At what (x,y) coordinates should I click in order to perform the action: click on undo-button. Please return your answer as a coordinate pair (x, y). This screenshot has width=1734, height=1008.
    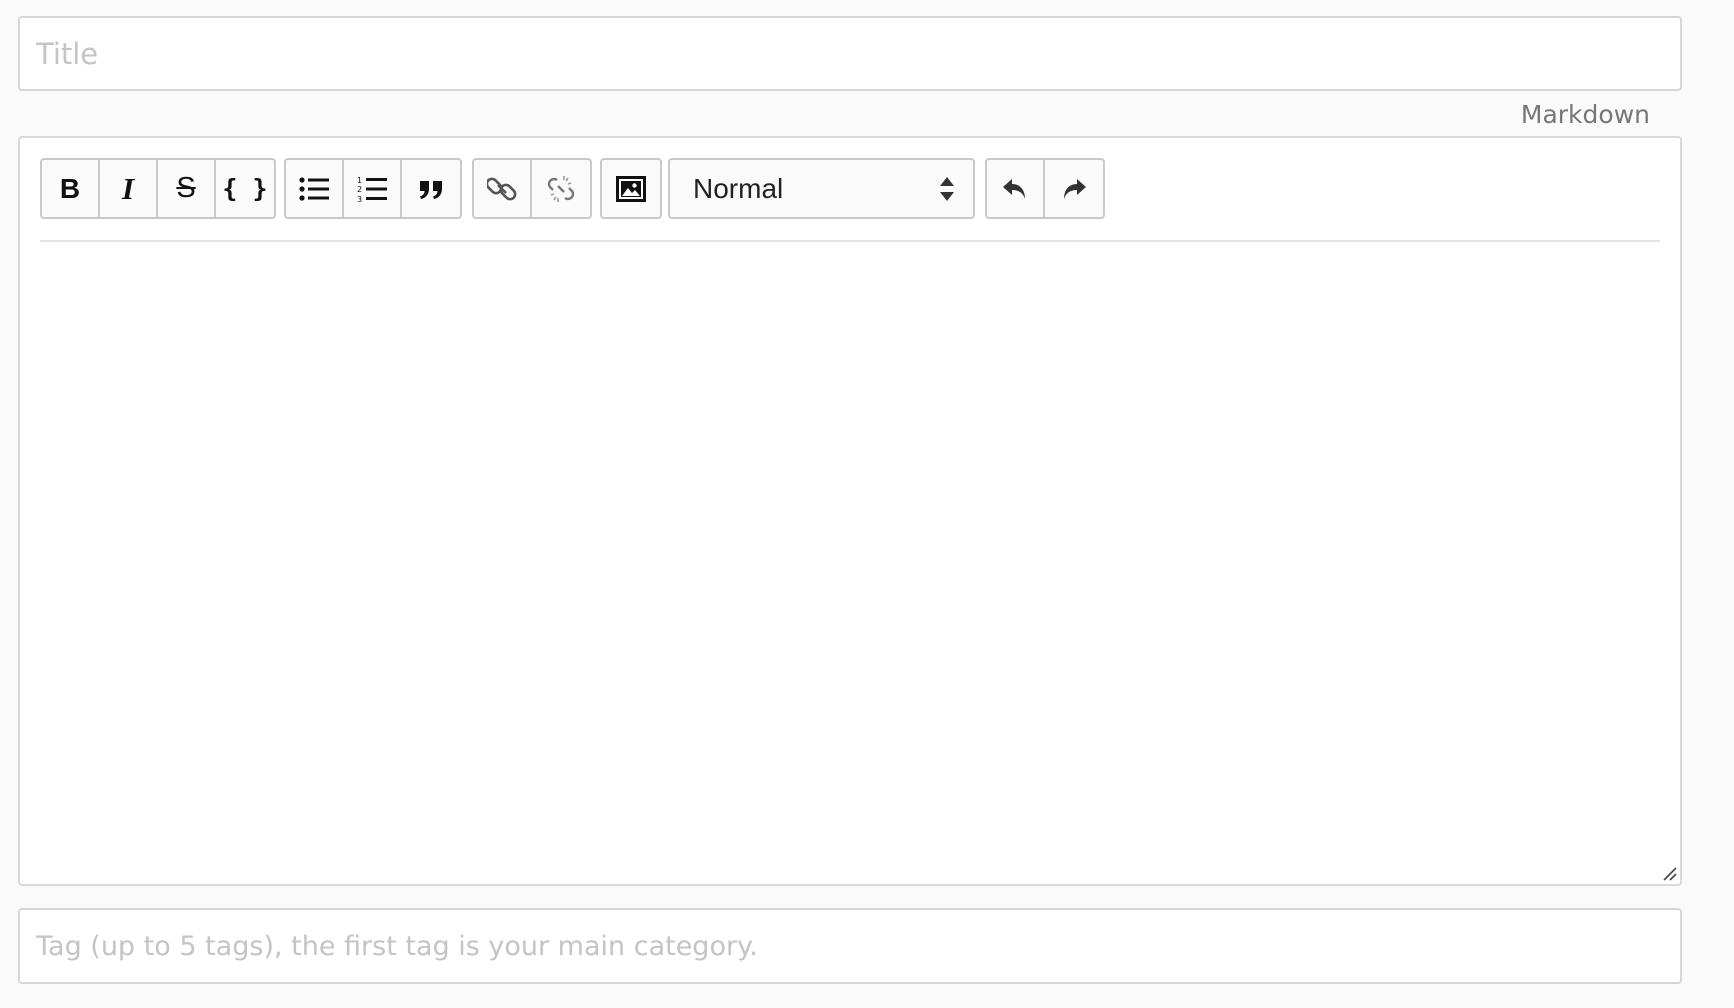
    Looking at the image, I should click on (1016, 188).